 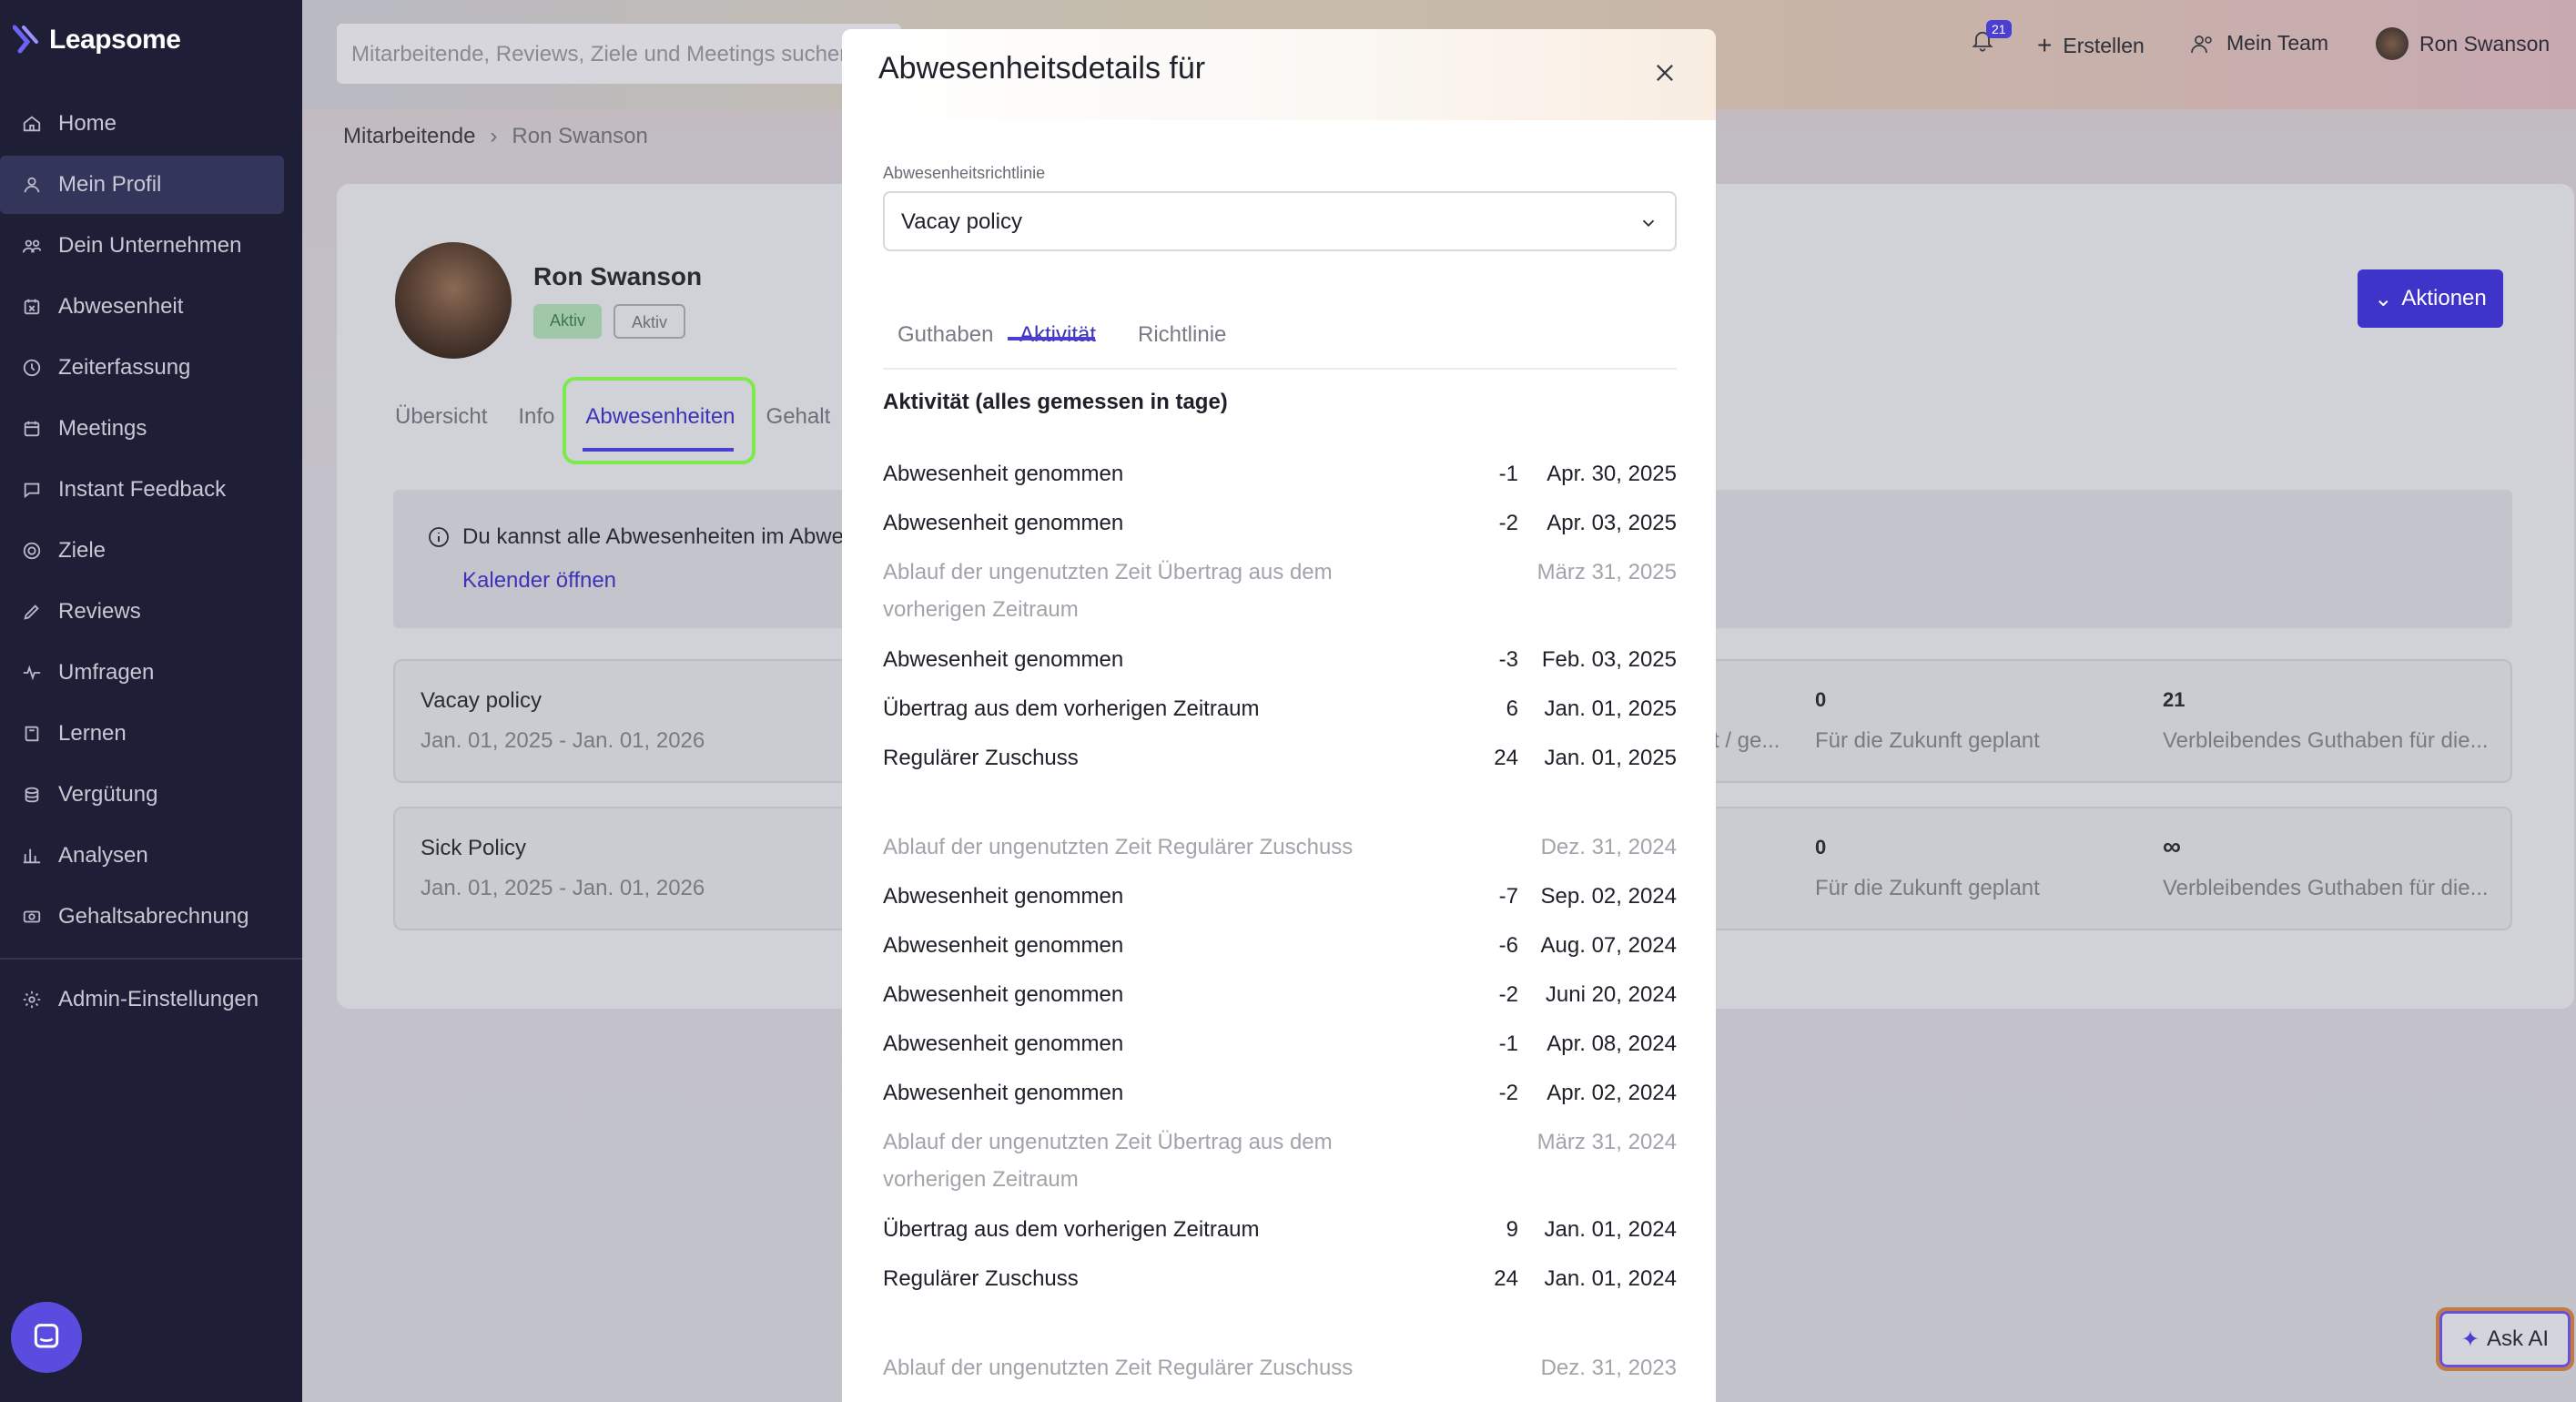 I want to click on sidebar-admin: Admin-Einstellungen, so click(x=151, y=1001).